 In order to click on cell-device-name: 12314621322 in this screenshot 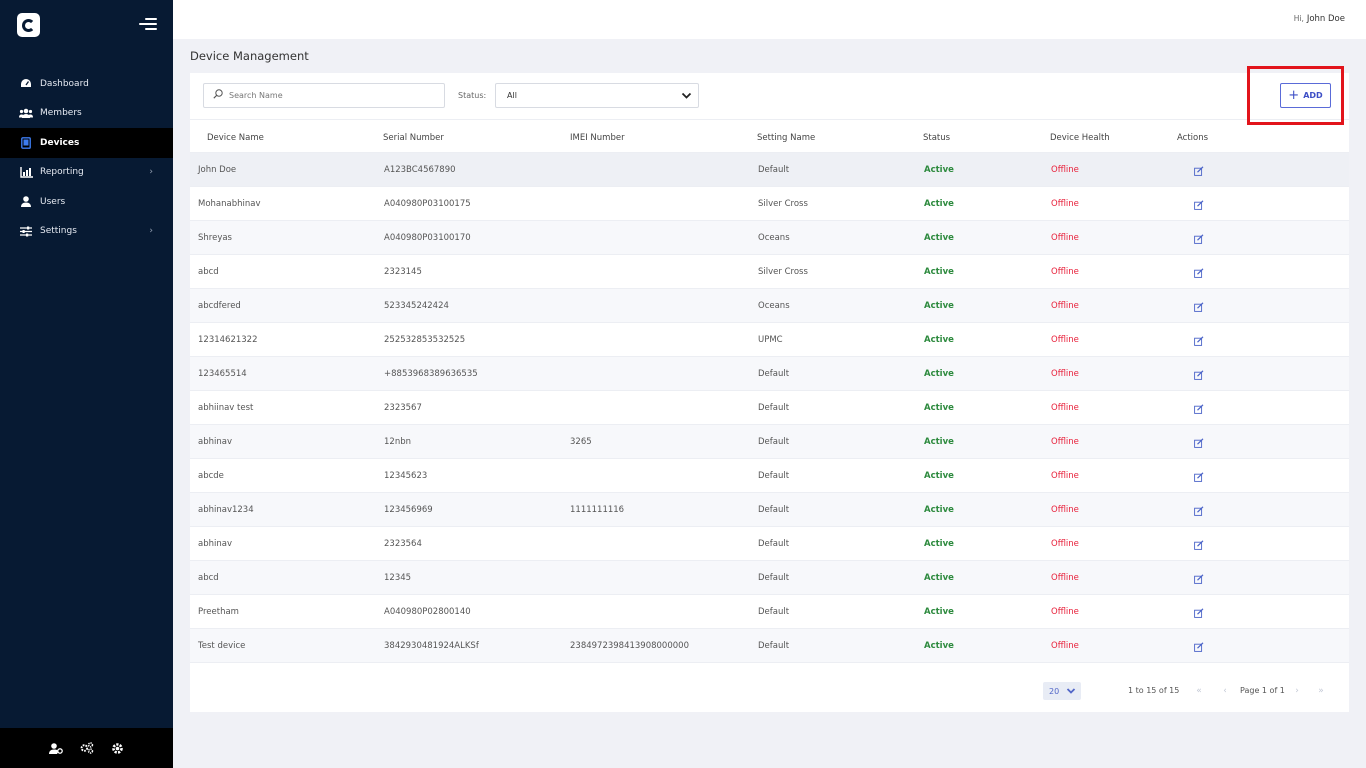, I will do `click(228, 340)`.